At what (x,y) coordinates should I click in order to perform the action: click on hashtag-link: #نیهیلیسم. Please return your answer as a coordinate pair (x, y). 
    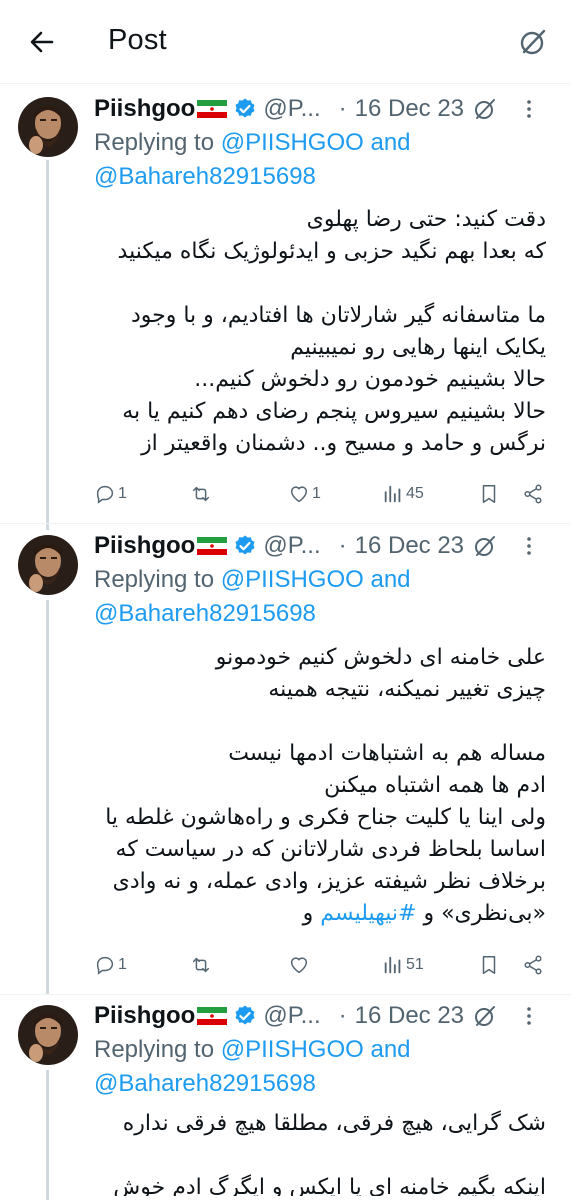
    Looking at the image, I should click on (368, 913).